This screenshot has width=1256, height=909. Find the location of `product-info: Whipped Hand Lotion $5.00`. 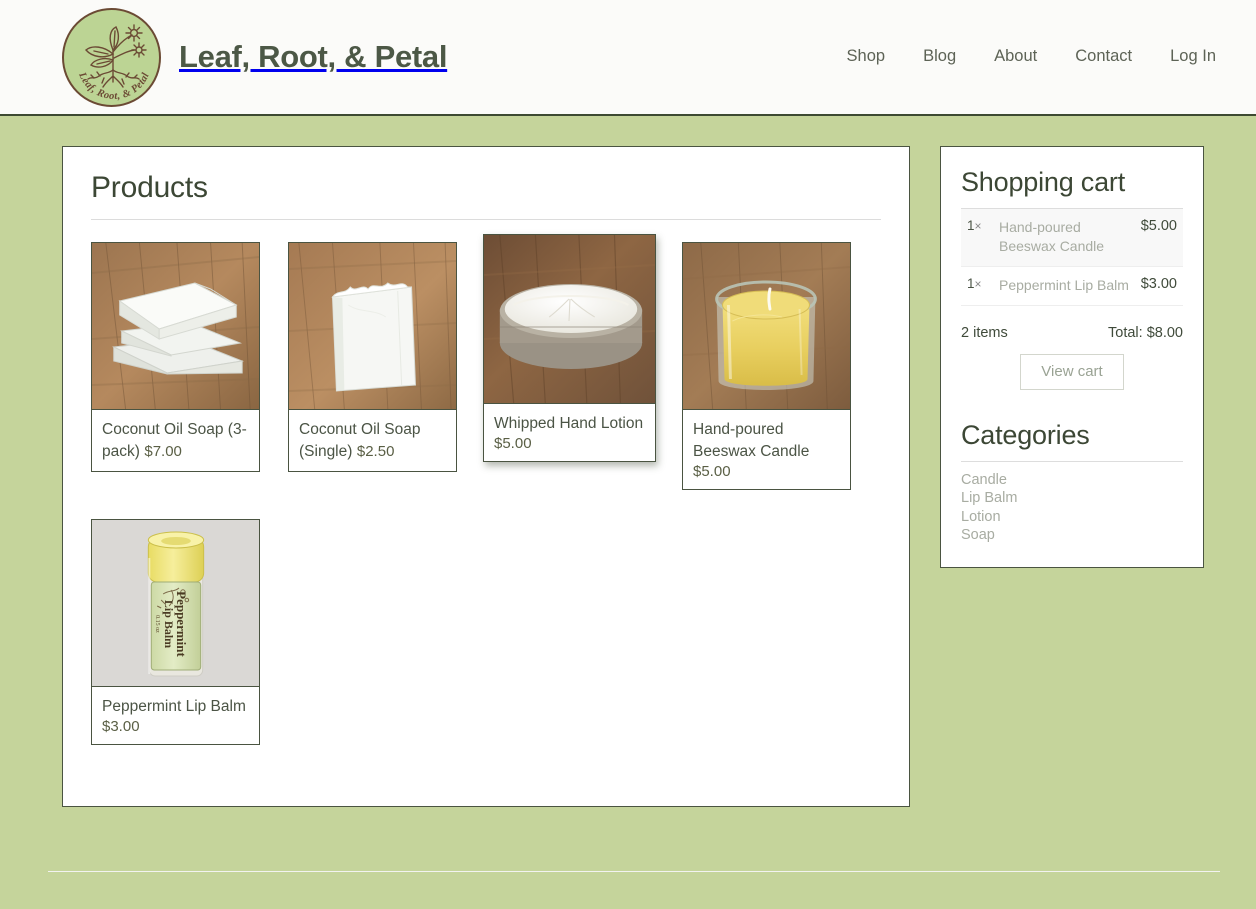

product-info: Whipped Hand Lotion $5.00 is located at coordinates (569, 432).